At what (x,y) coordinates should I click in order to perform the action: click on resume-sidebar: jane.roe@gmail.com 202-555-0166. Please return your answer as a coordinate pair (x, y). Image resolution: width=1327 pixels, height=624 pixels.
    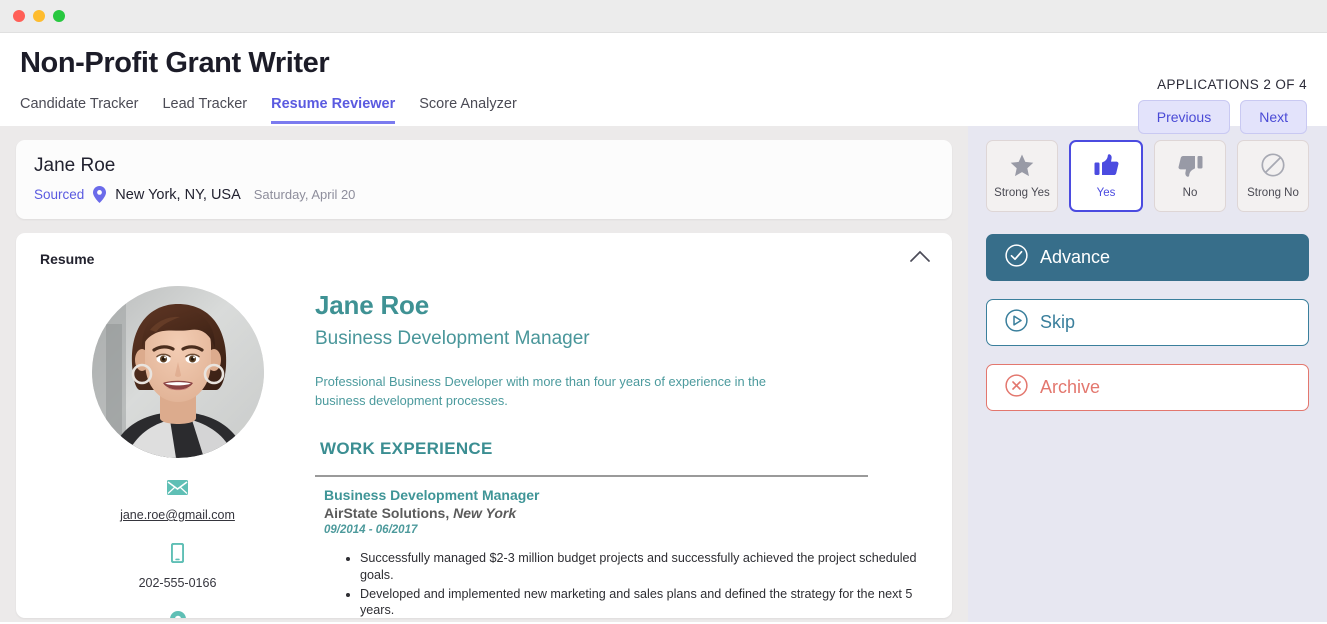
    Looking at the image, I should click on (177, 450).